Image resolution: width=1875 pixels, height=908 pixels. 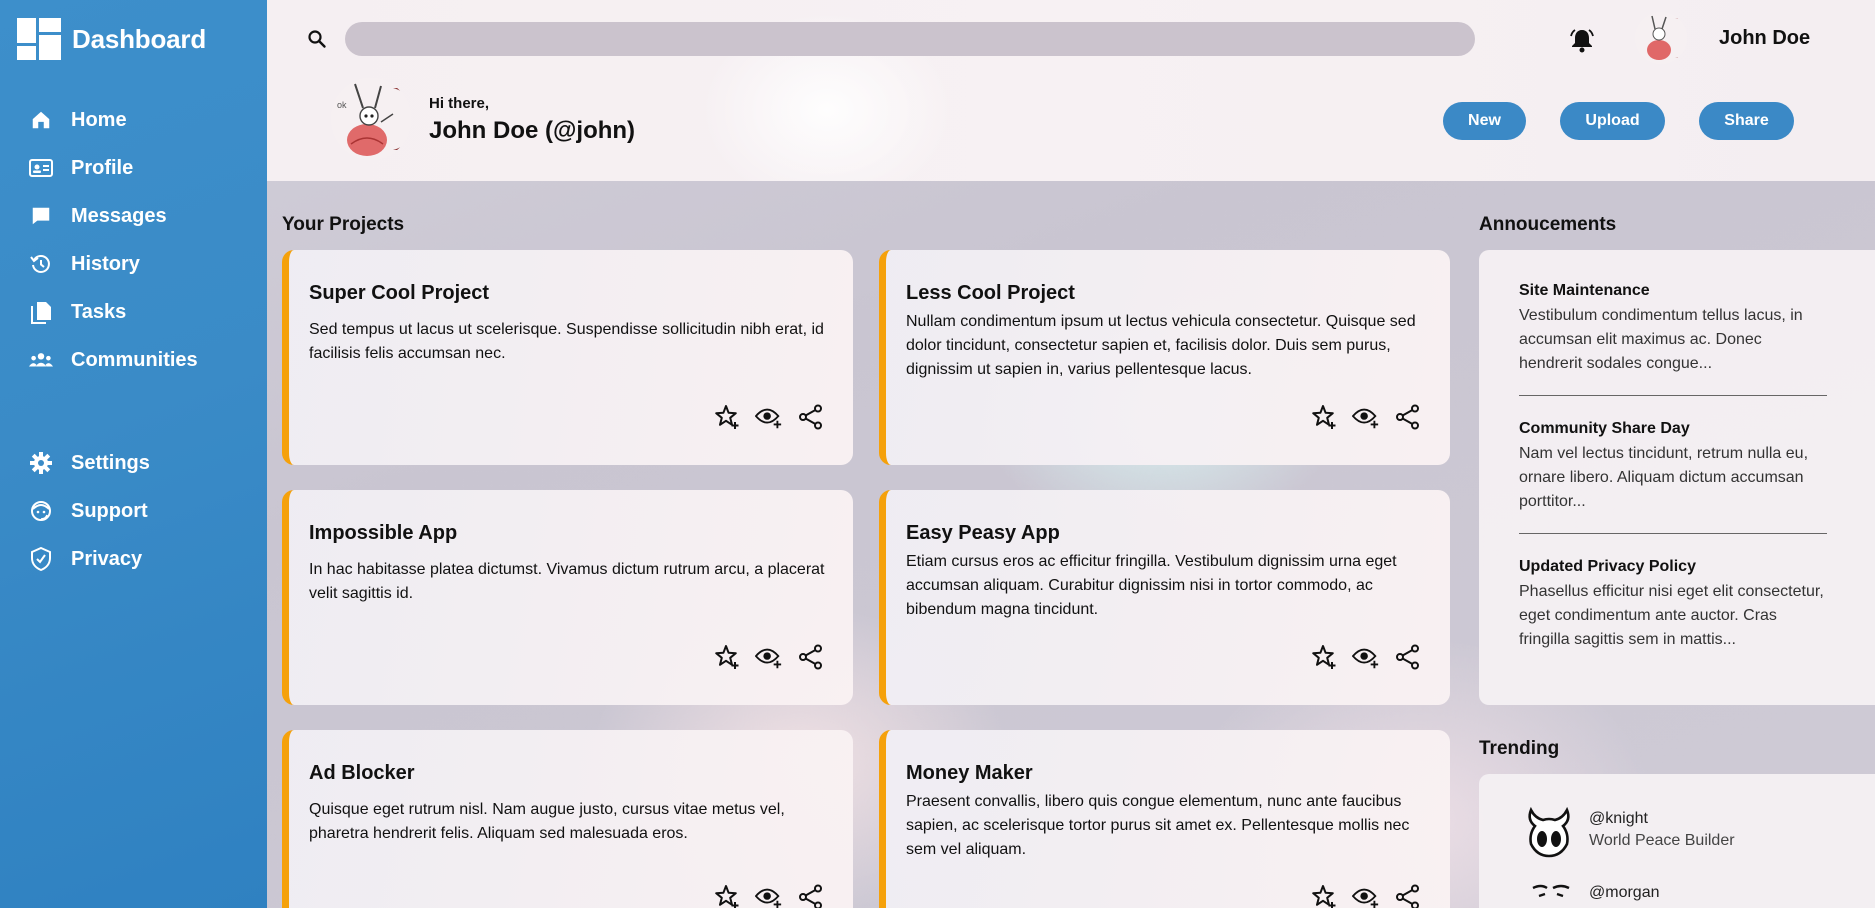 I want to click on sidebar-item-label: Profile, so click(x=102, y=167).